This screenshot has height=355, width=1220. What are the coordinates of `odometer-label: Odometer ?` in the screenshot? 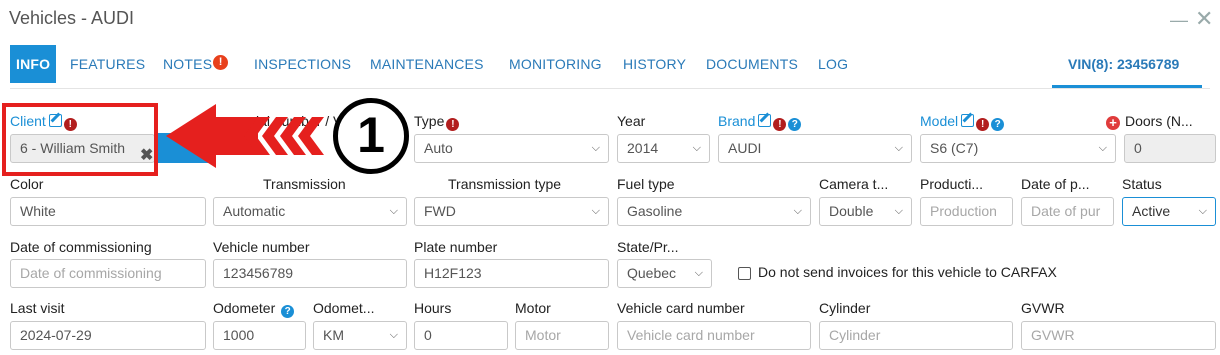 It's located at (254, 309).